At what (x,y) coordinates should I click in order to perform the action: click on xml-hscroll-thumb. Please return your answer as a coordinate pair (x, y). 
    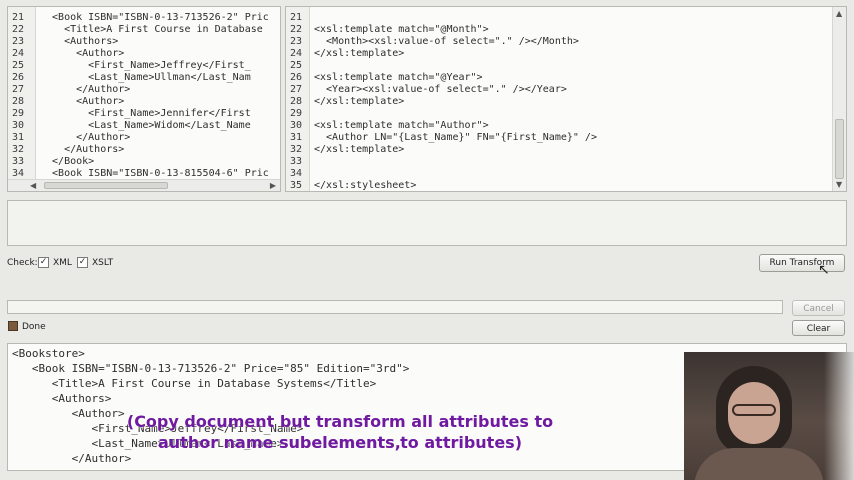
    Looking at the image, I should click on (106, 185).